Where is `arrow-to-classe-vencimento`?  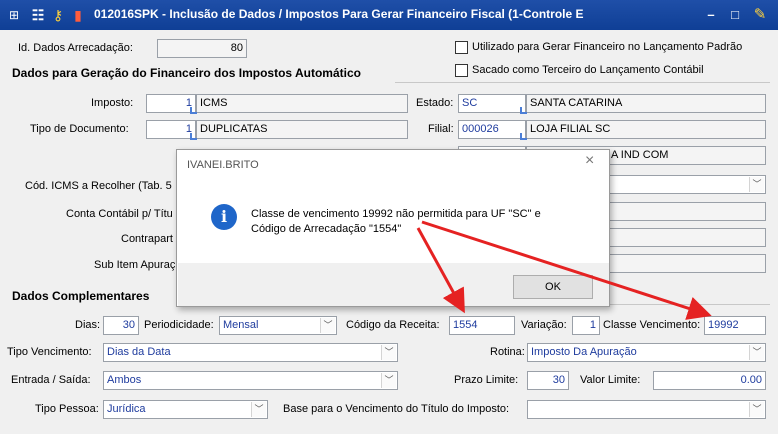
arrow-to-classe-vencimento is located at coordinates (566, 270).